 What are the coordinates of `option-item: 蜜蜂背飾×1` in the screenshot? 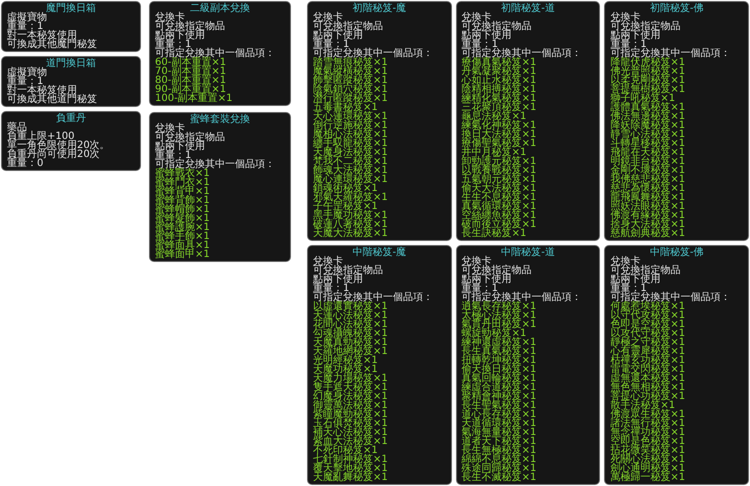 It's located at (182, 200).